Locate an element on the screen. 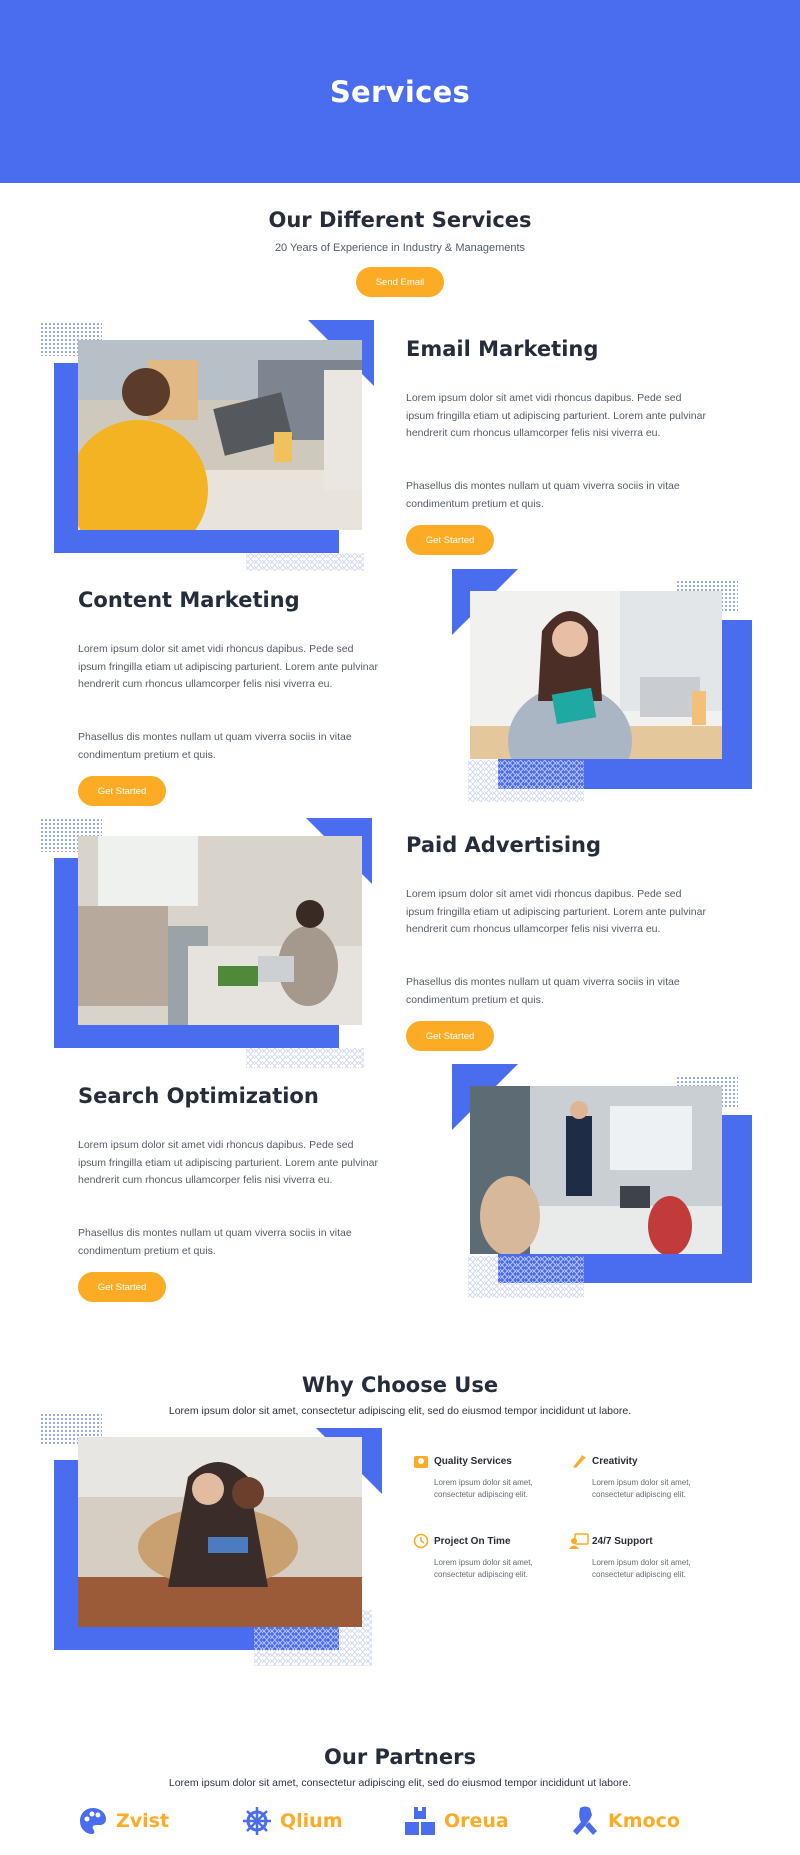 This screenshot has height=1855, width=800. feature-title: Quality Services is located at coordinates (473, 1461).